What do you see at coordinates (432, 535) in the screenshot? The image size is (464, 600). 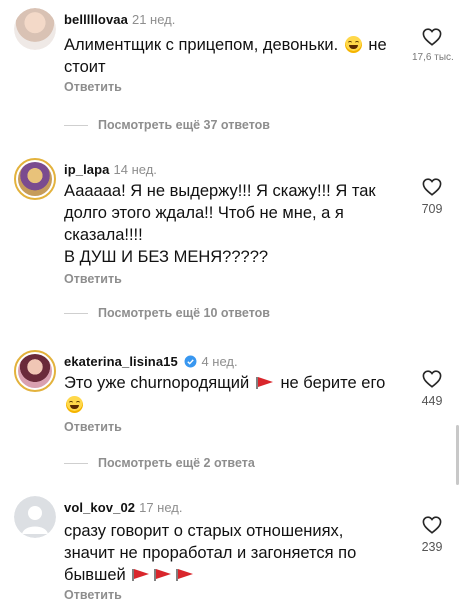 I see `like-control: 239` at bounding box center [432, 535].